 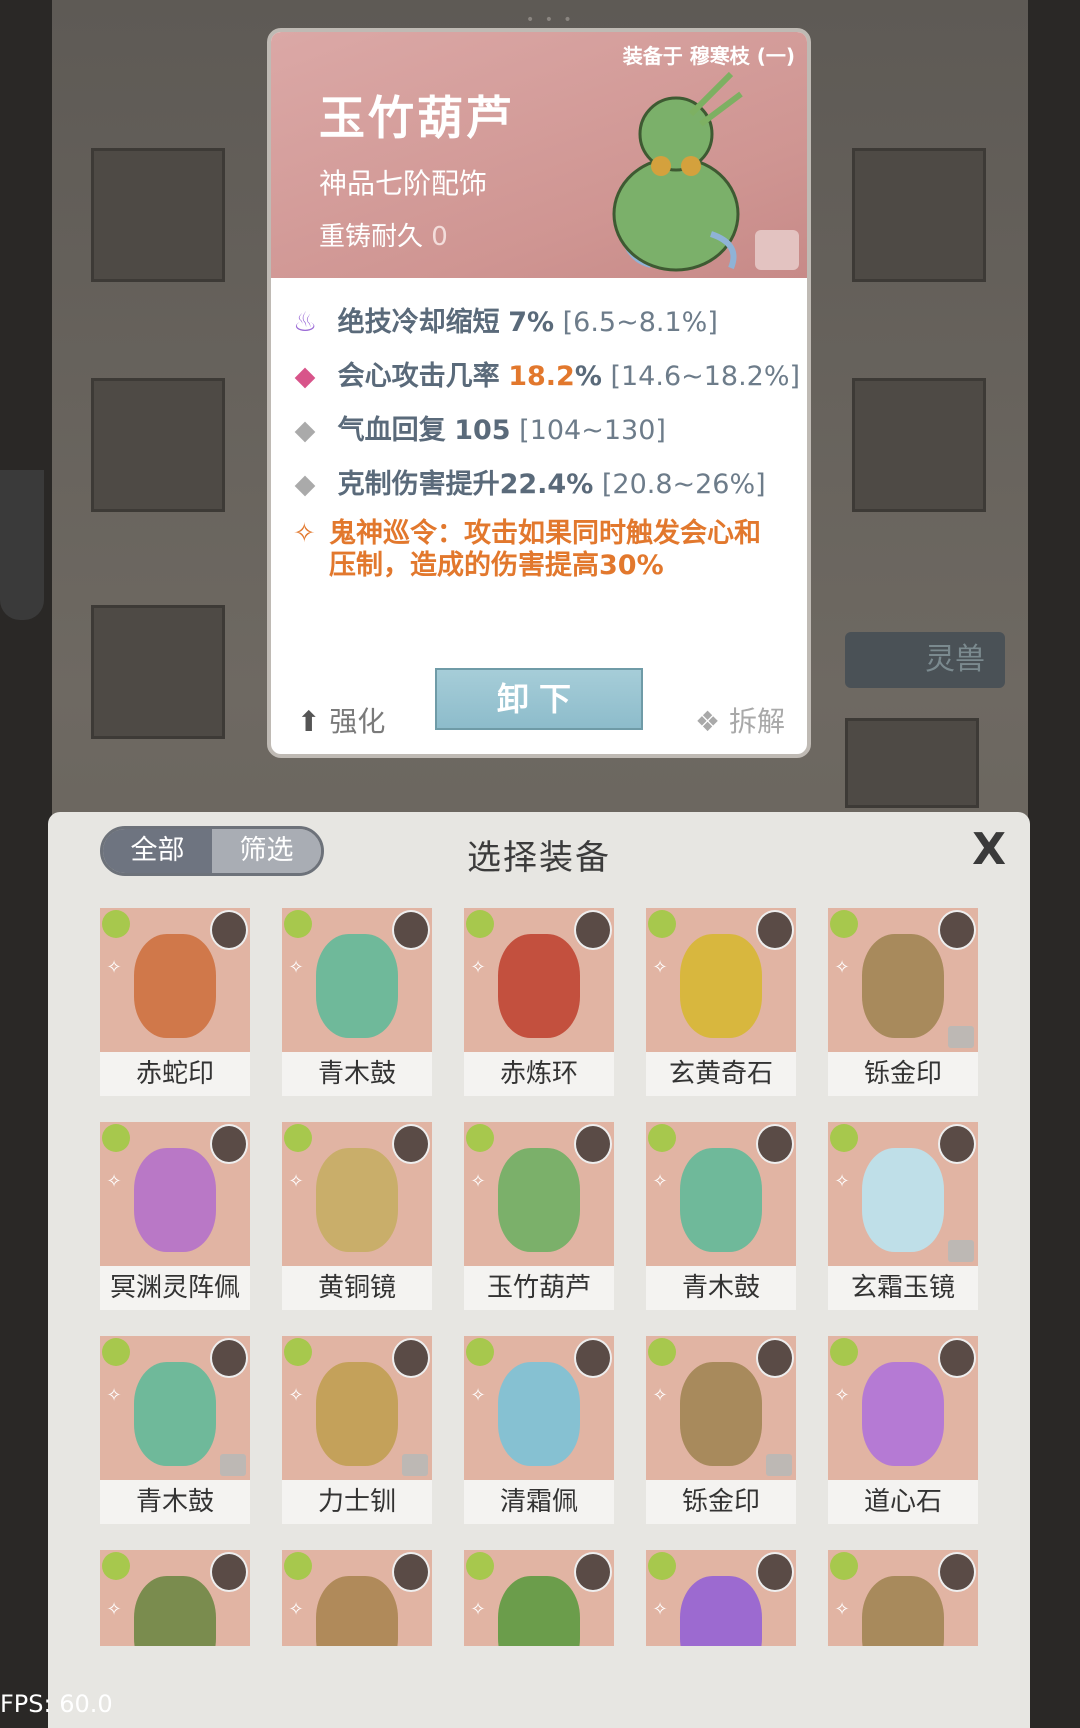 I want to click on equipment-item: ✧ 玄黄奇石, so click(x=721, y=1002).